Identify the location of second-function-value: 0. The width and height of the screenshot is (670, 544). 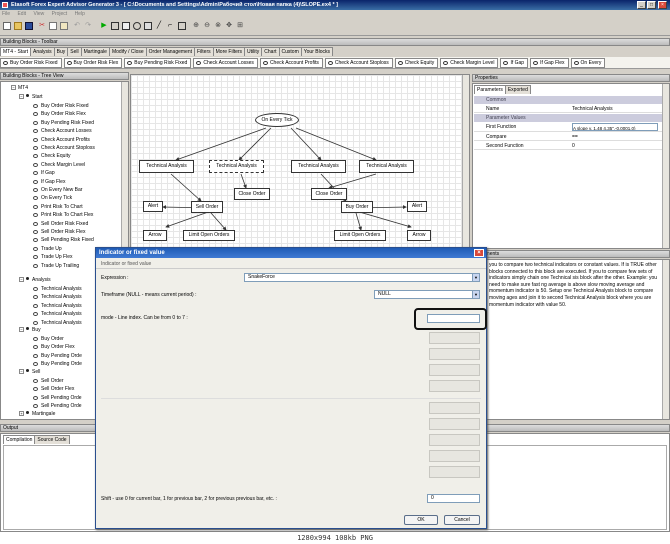
(573, 146).